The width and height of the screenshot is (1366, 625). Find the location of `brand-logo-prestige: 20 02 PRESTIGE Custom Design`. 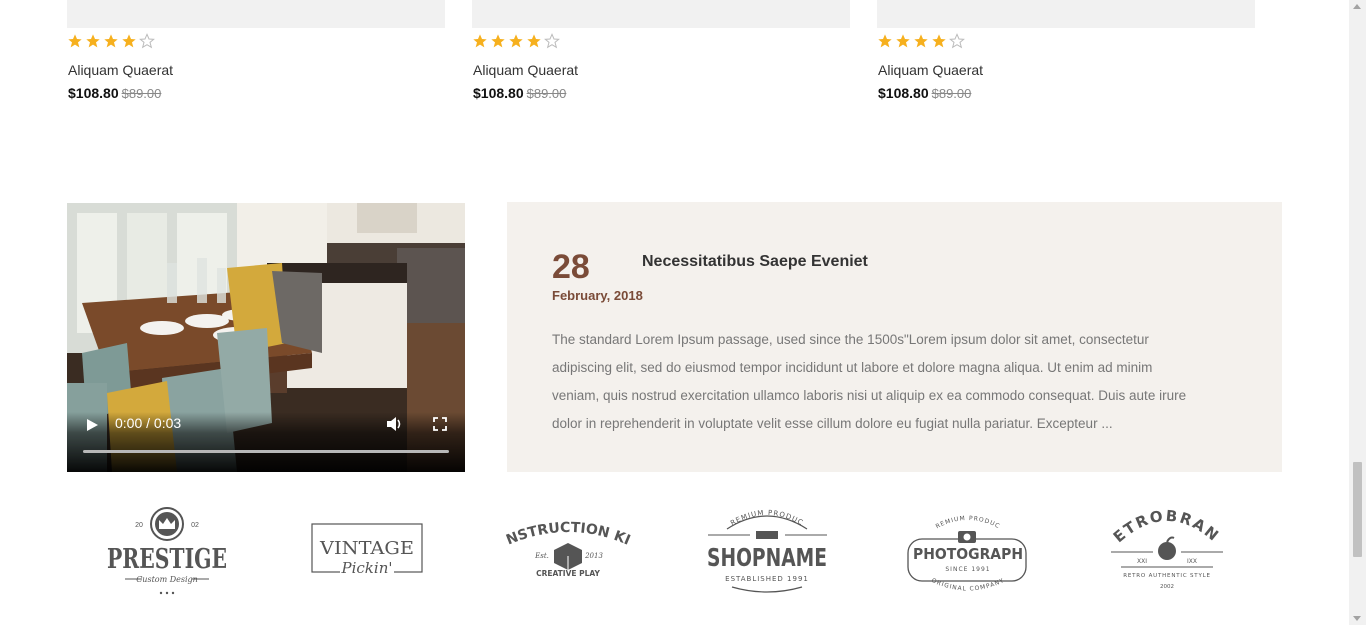

brand-logo-prestige: 20 02 PRESTIGE Custom Design is located at coordinates (167, 552).